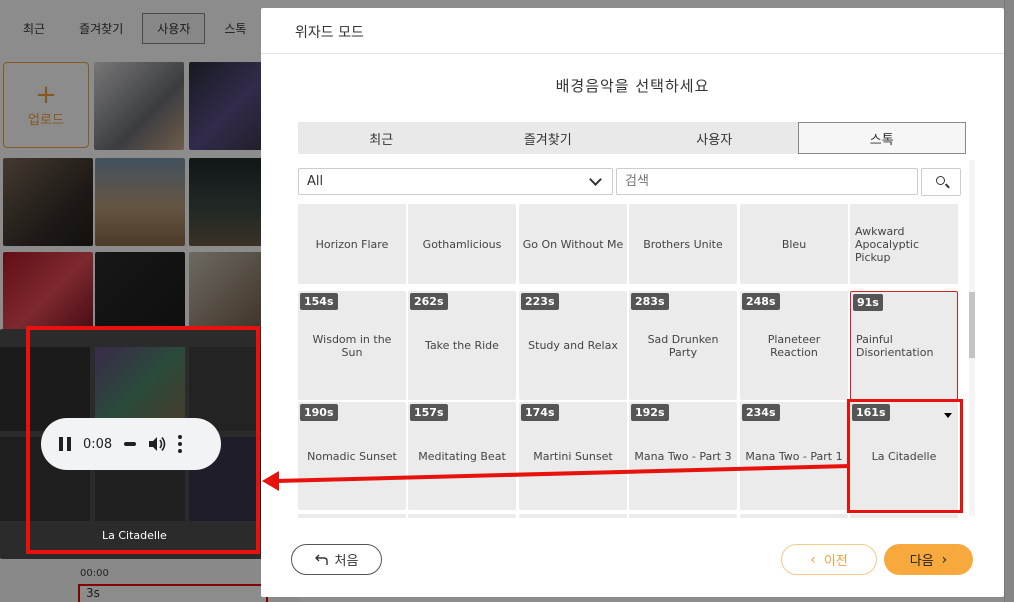  I want to click on chevron-down-icon, so click(595, 179).